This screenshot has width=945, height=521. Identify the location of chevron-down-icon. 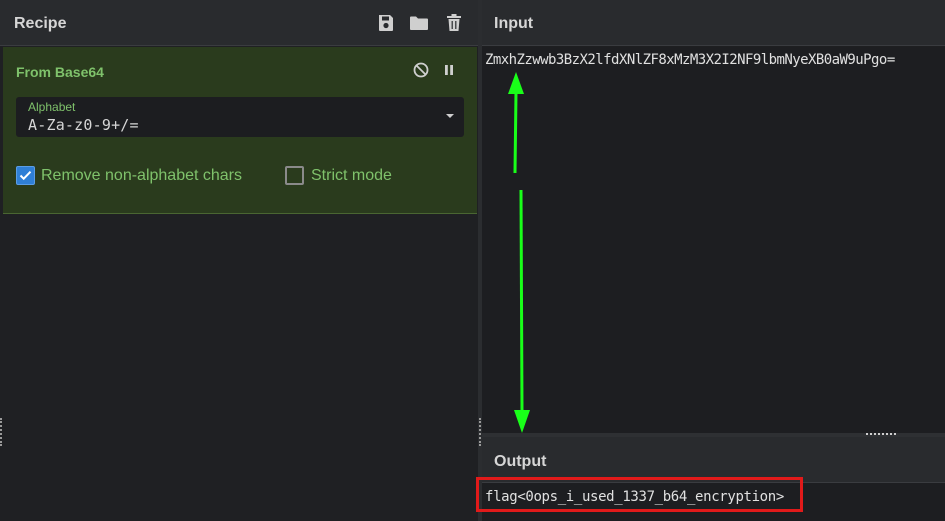
(450, 116).